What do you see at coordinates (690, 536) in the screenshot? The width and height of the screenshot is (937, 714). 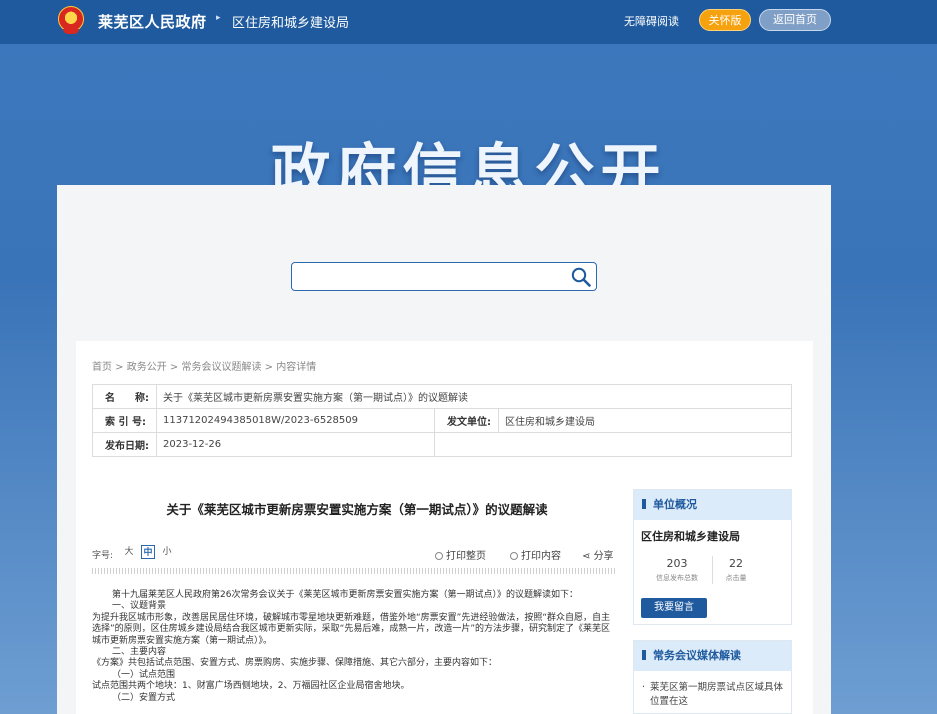 I see `unit-name: 区住房和城乡建设局` at bounding box center [690, 536].